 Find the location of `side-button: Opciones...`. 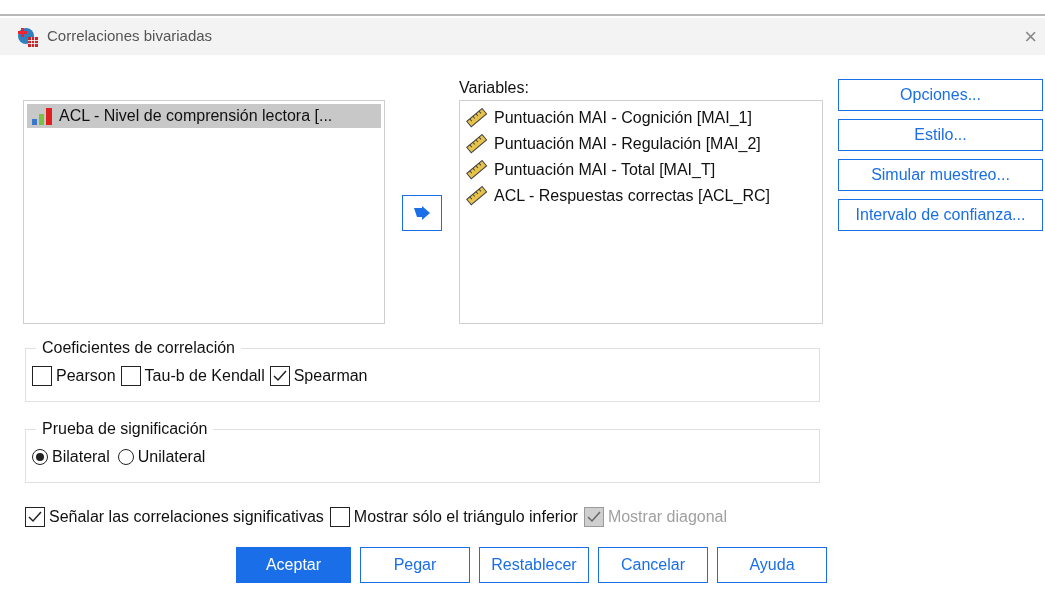

side-button: Opciones... is located at coordinates (940, 95).